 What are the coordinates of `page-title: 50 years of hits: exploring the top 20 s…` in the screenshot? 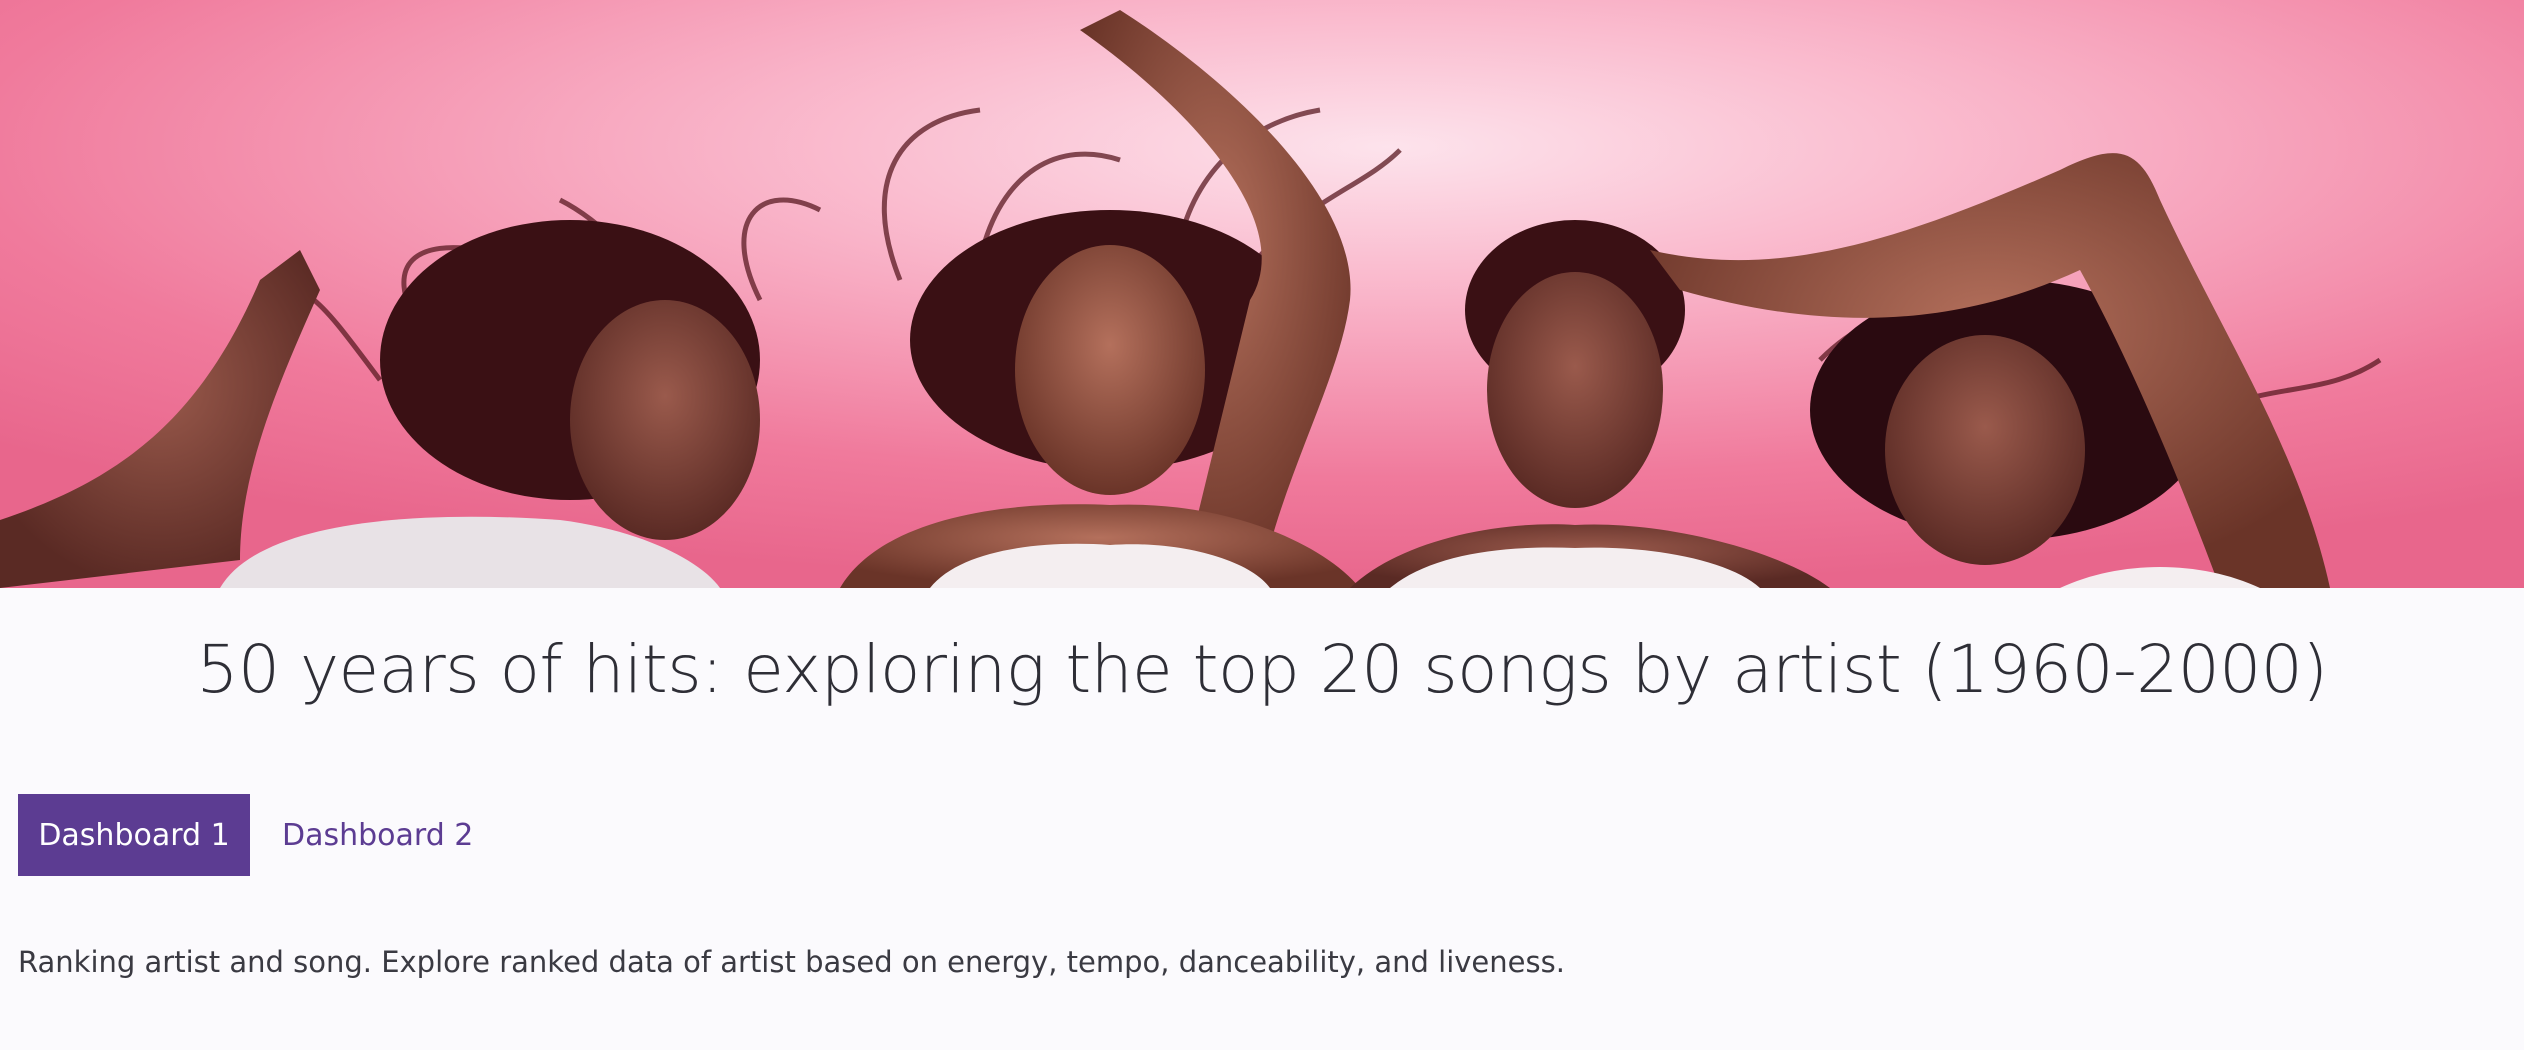 It's located at (1262, 669).